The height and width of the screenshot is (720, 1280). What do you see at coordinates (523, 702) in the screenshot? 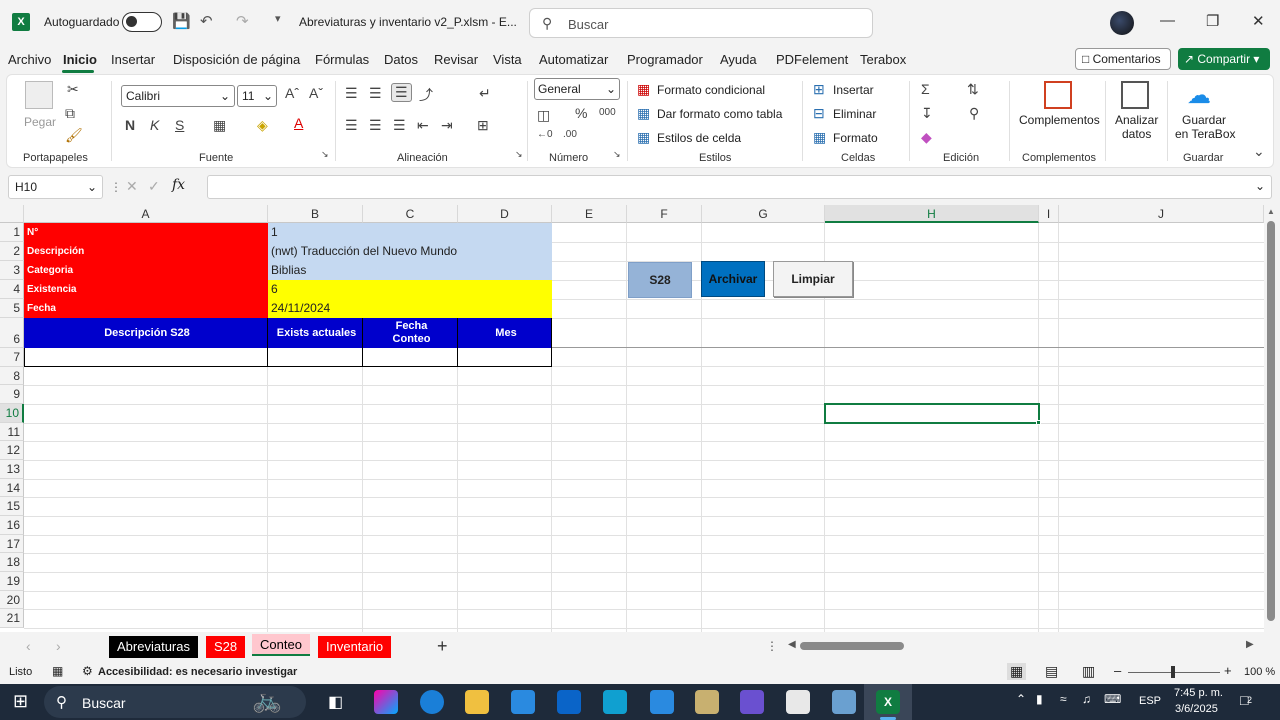
I see `store-icon` at bounding box center [523, 702].